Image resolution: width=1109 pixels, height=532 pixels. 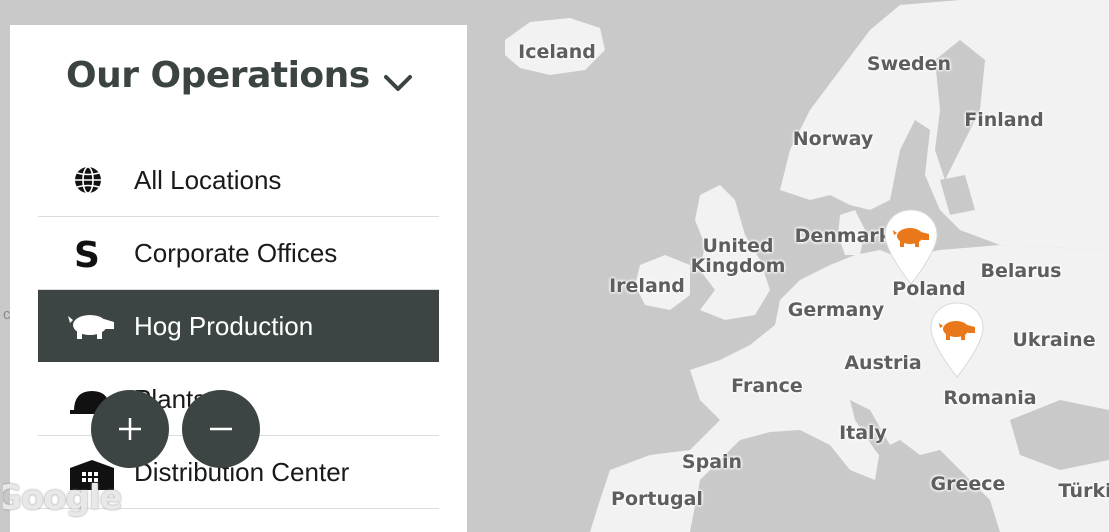 What do you see at coordinates (557, 52) in the screenshot?
I see `label-iceland: Iceland` at bounding box center [557, 52].